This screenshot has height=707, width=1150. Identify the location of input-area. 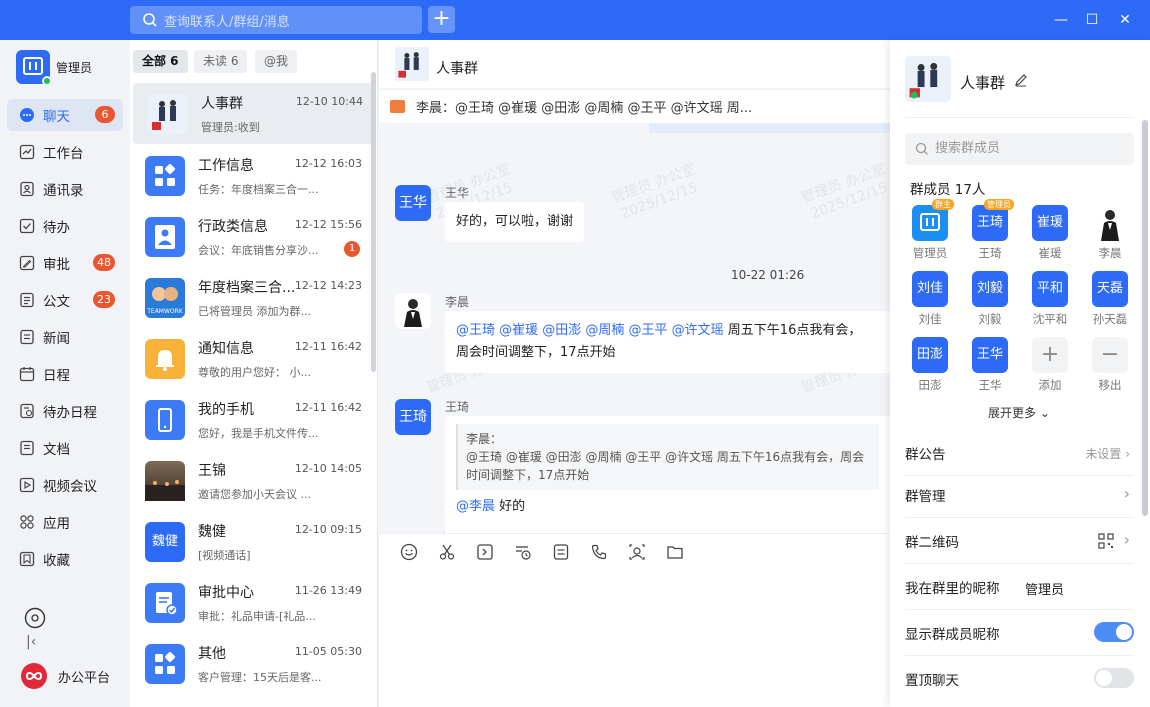
(634, 620).